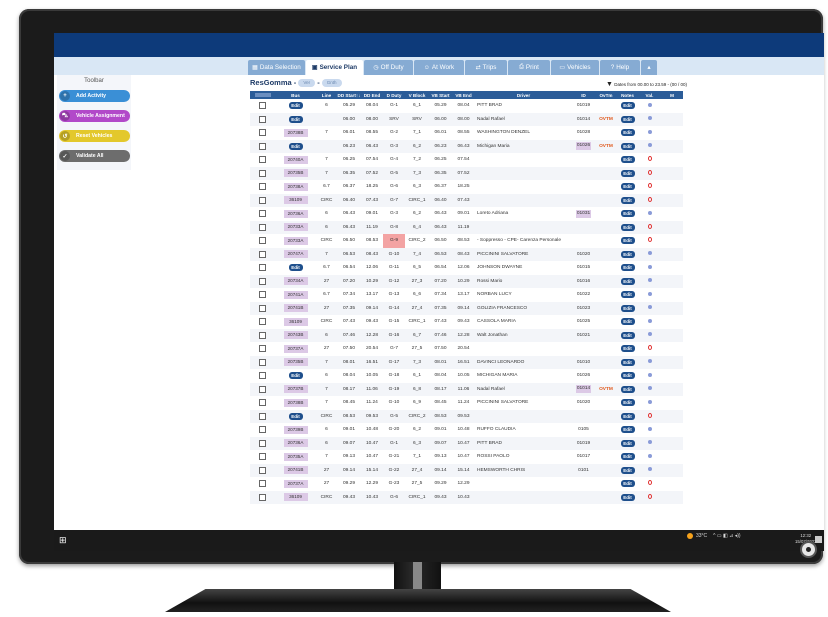  I want to click on windows-start-icon: ⊞, so click(63, 540).